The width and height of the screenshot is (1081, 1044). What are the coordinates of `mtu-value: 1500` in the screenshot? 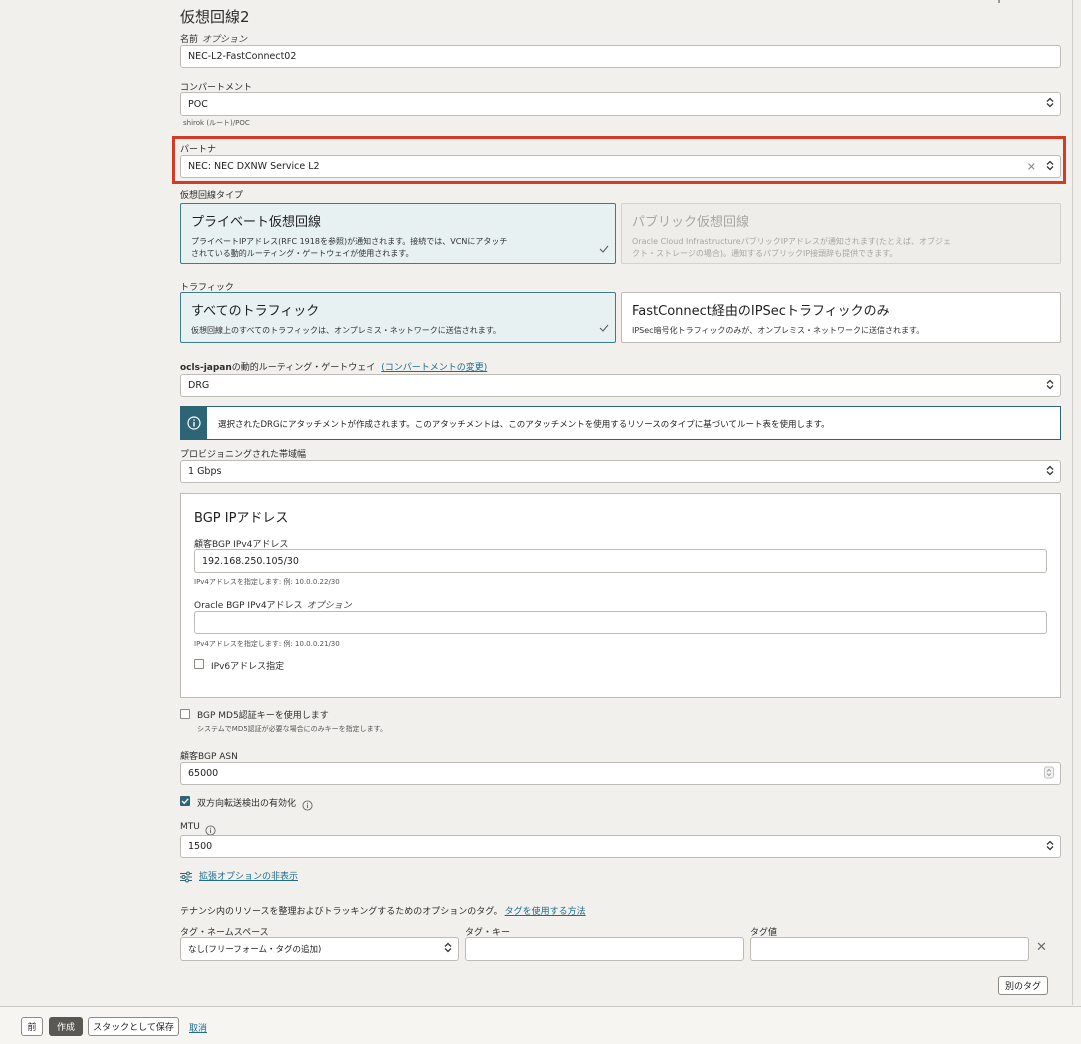 It's located at (200, 846).